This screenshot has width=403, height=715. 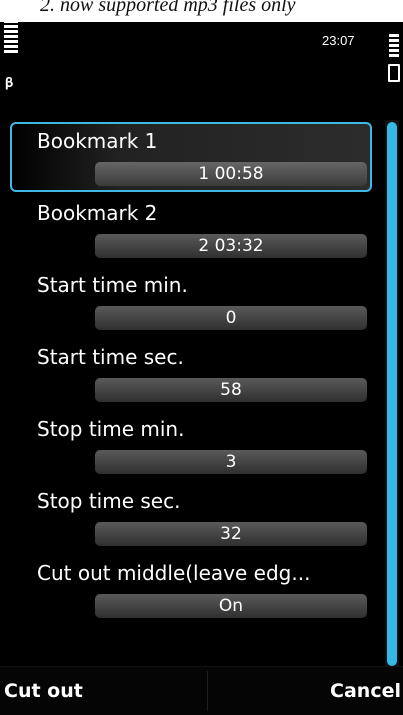 I want to click on scrollbar-thumb, so click(x=392, y=394).